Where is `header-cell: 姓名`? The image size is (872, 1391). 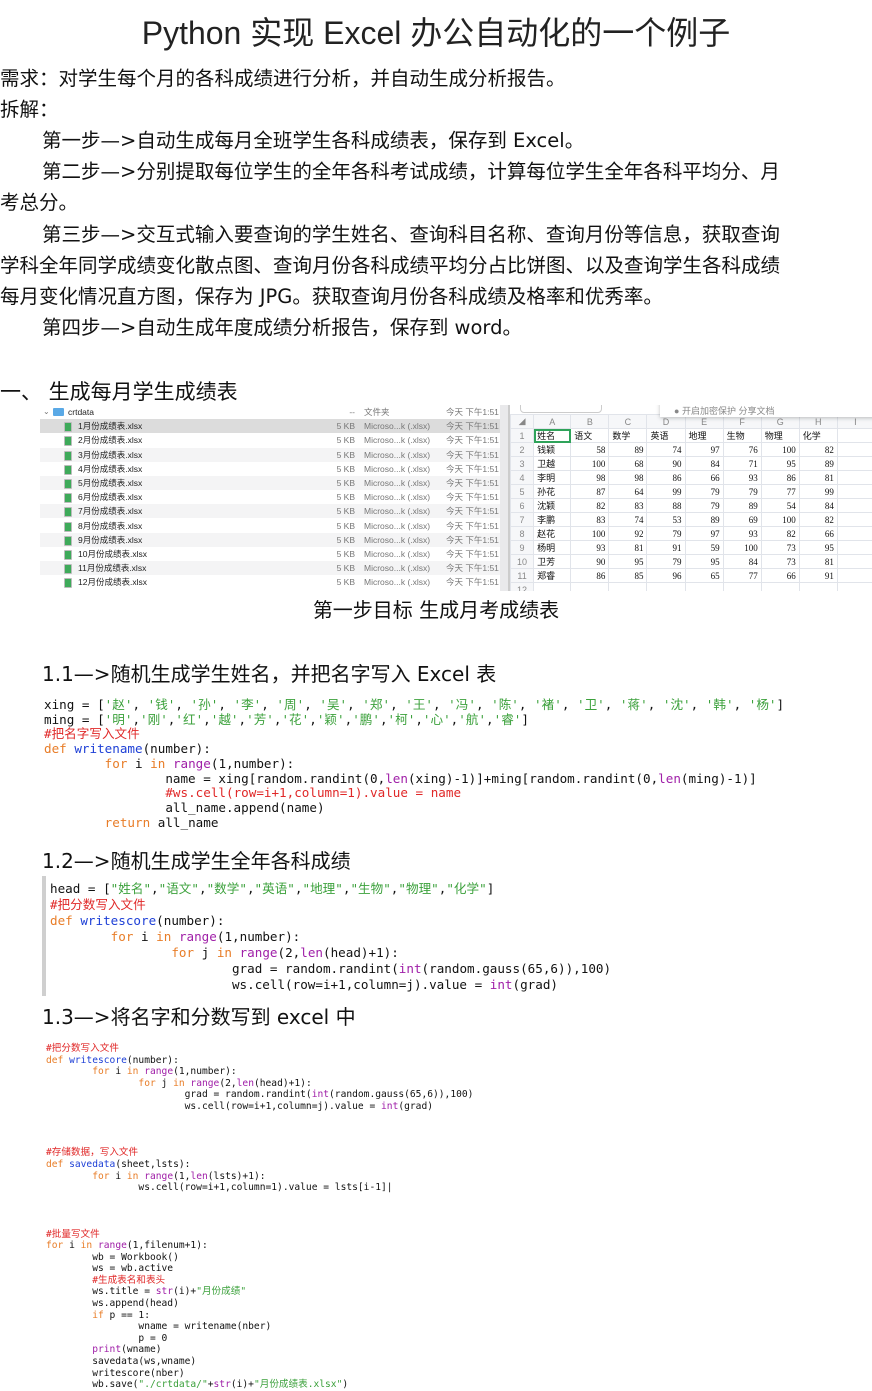 header-cell: 姓名 is located at coordinates (552, 436).